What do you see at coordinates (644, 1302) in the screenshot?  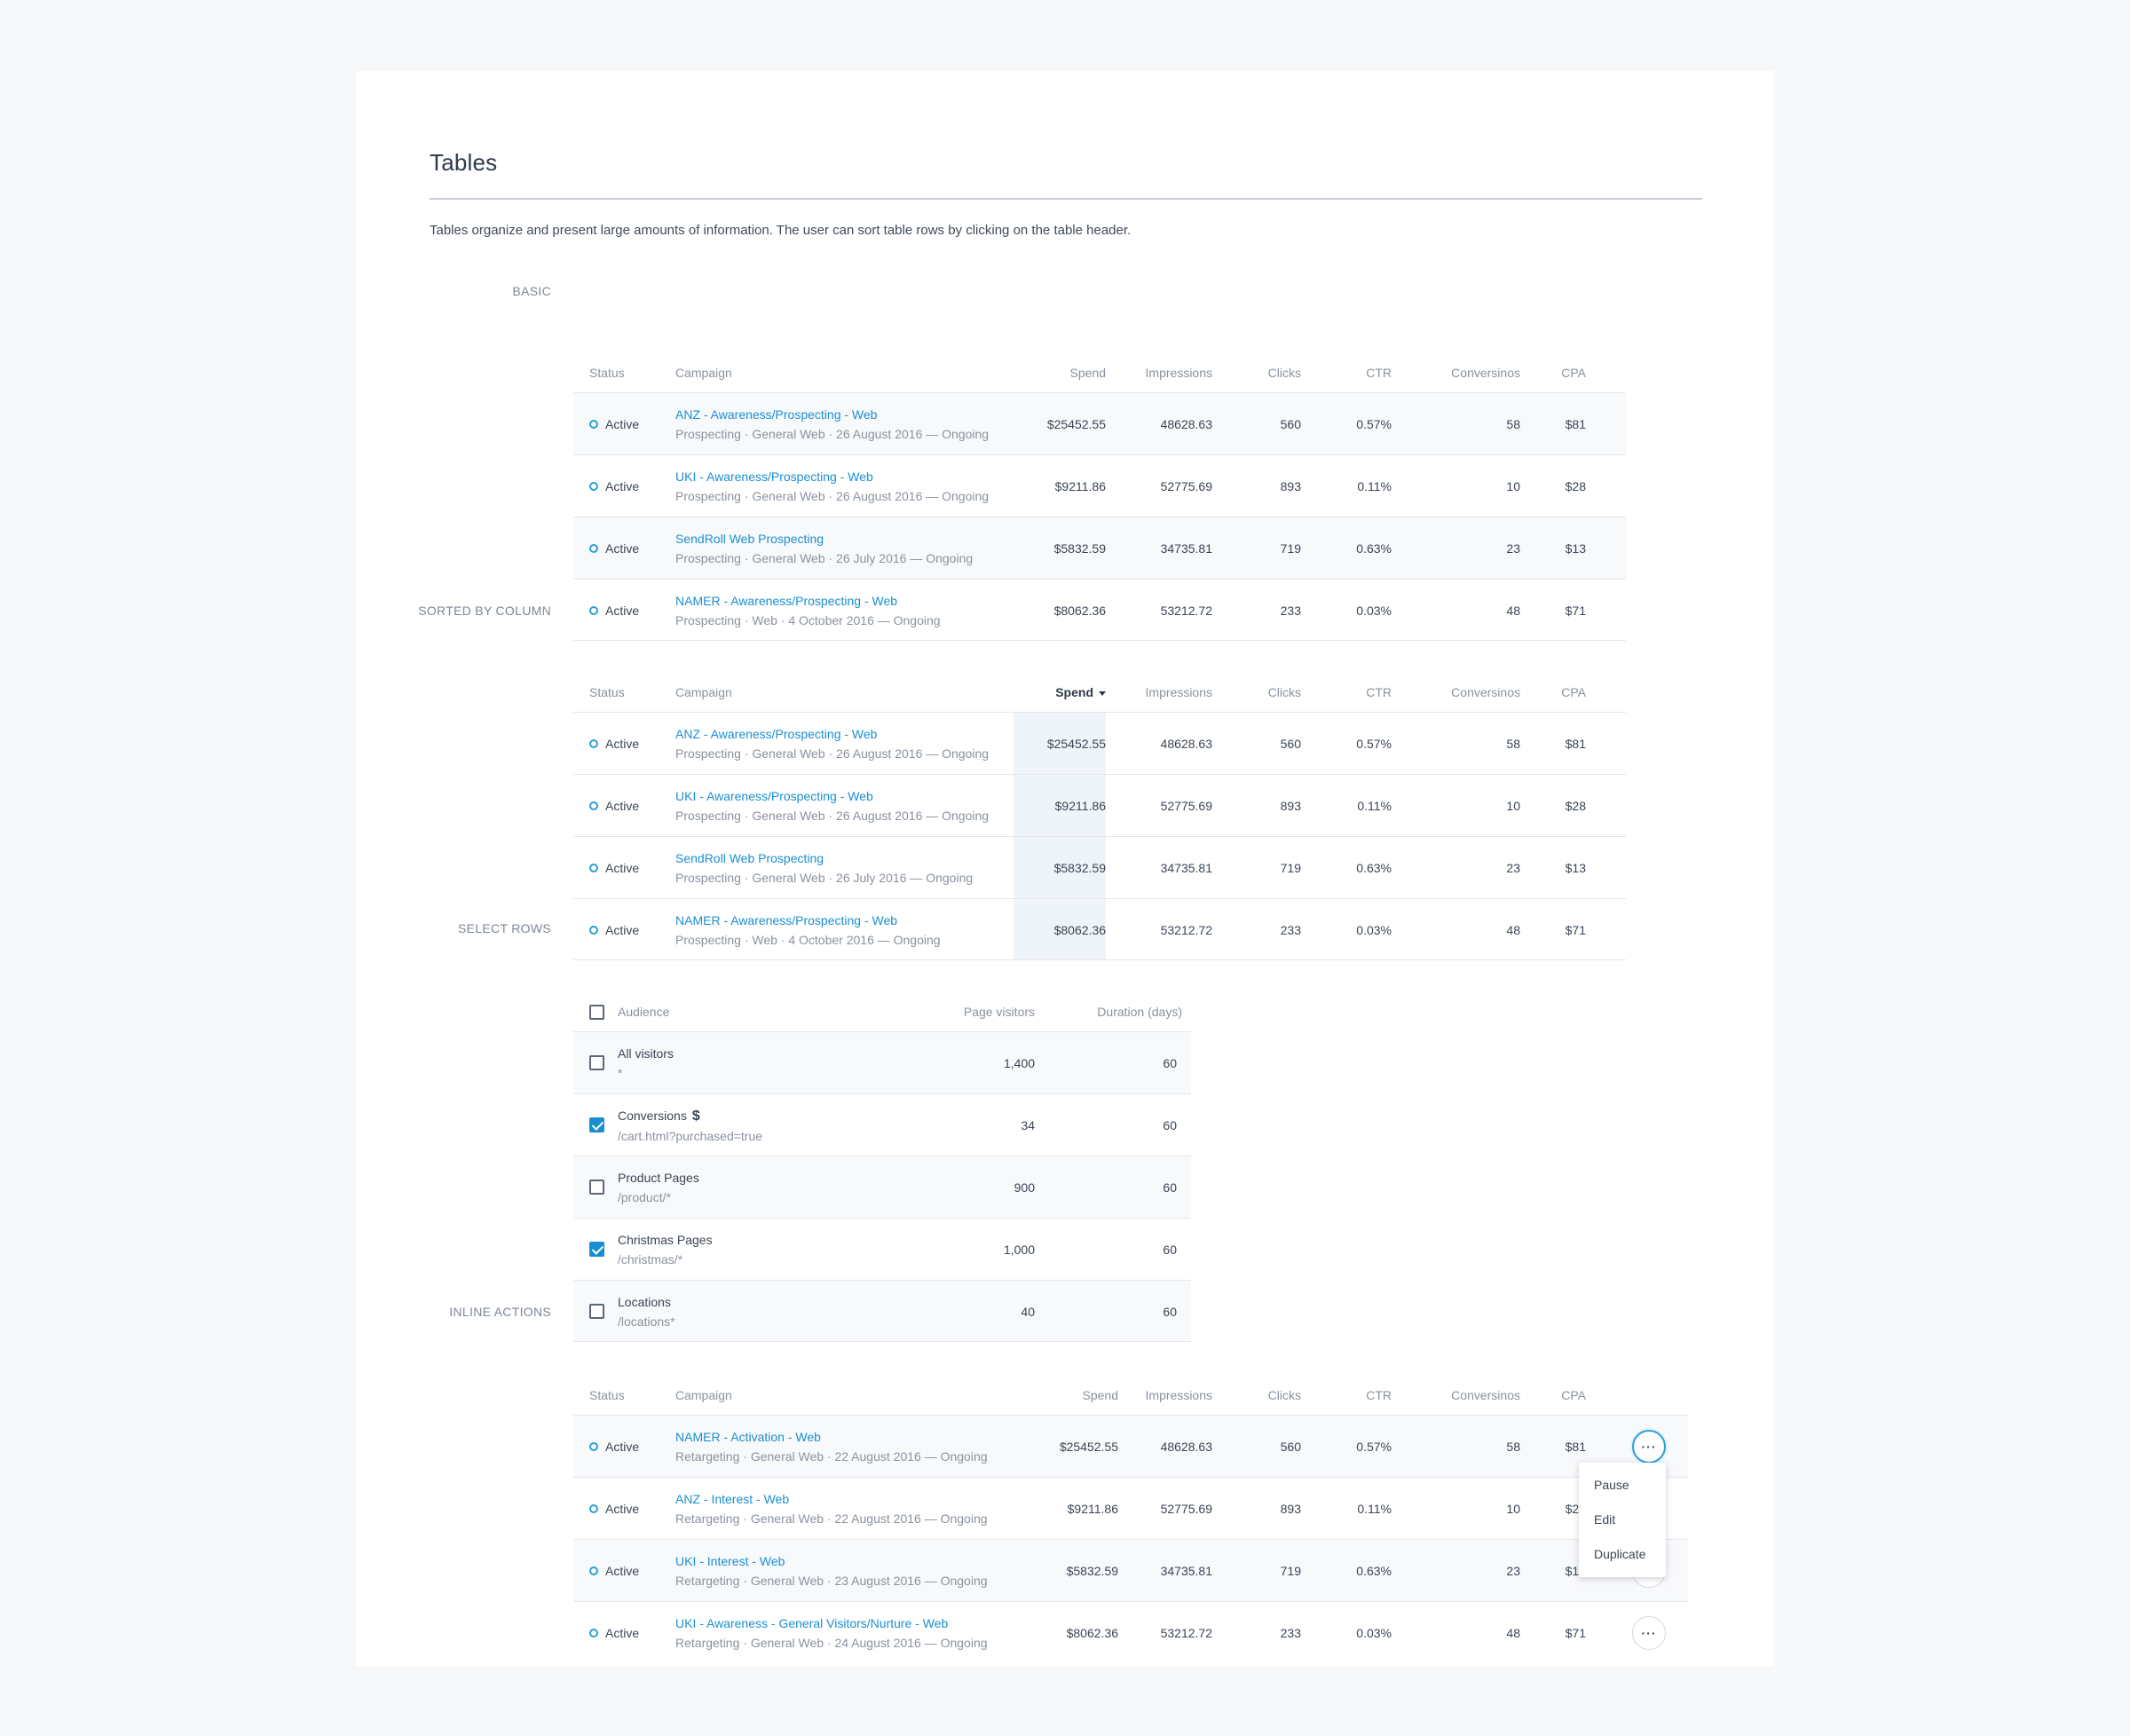 I see `audience-name: Locations` at bounding box center [644, 1302].